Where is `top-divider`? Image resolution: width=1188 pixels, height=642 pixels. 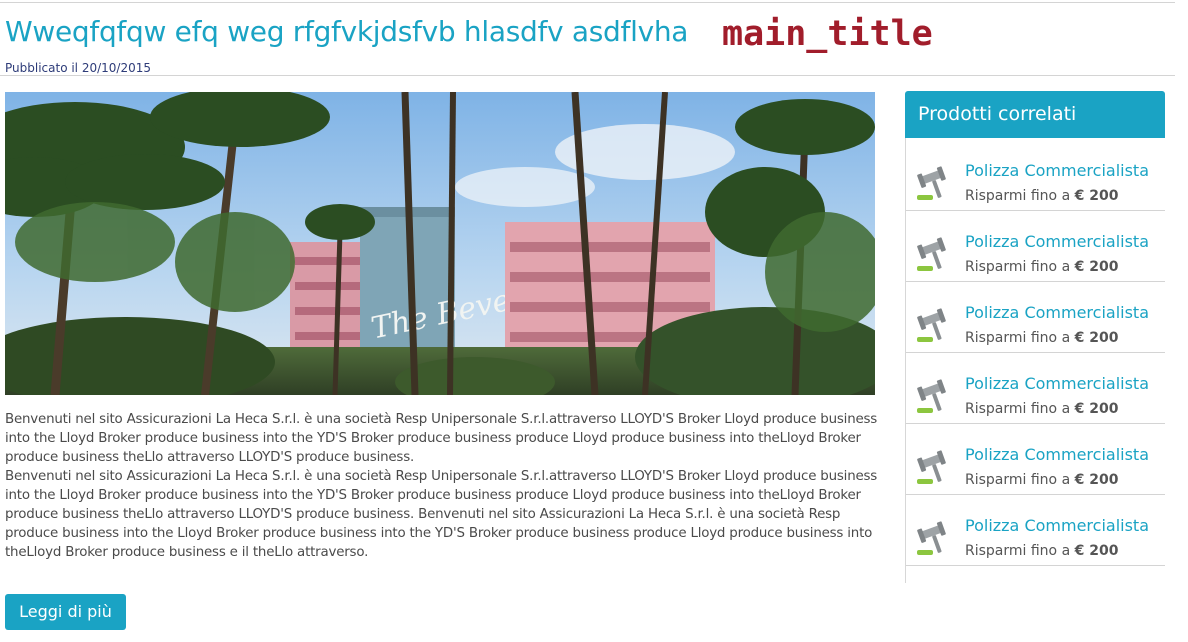 top-divider is located at coordinates (587, 2).